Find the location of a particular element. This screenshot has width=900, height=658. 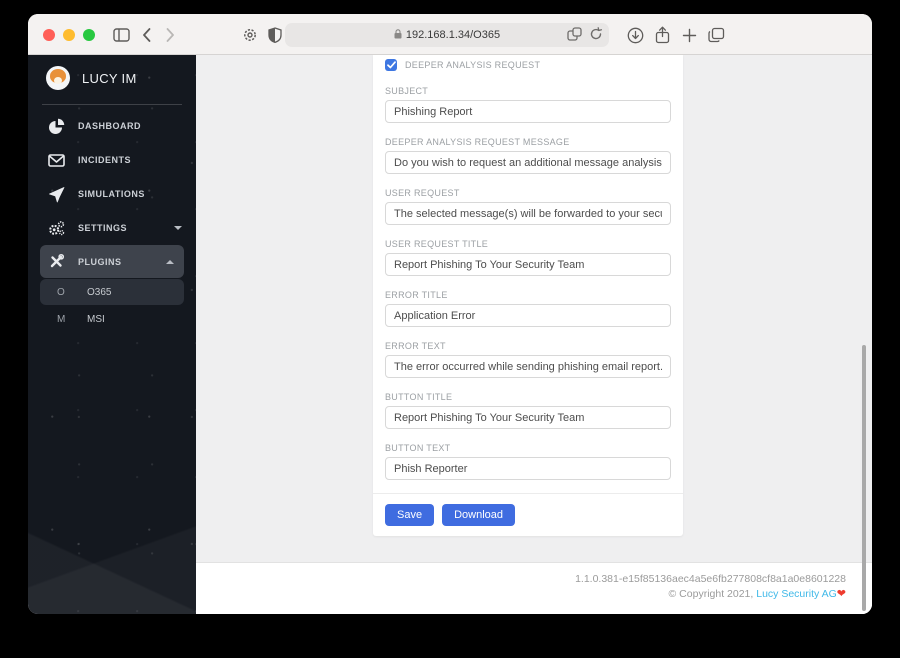

checkbox-label: DEEPER ANALYSIS REQUEST is located at coordinates (473, 65).